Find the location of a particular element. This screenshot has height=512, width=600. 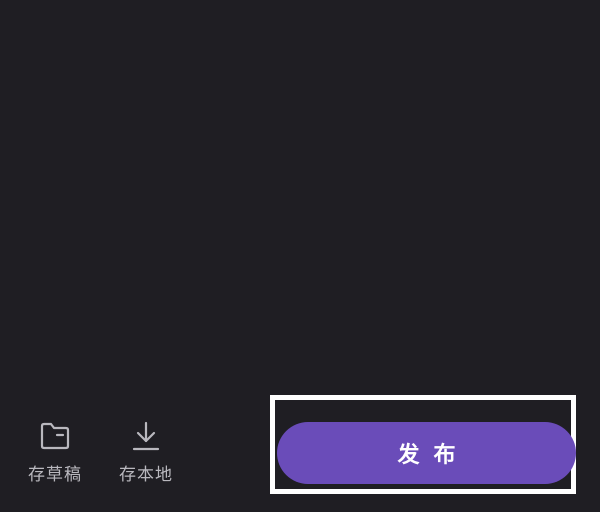

save-draft-button: 存草稿 is located at coordinates (55, 454).